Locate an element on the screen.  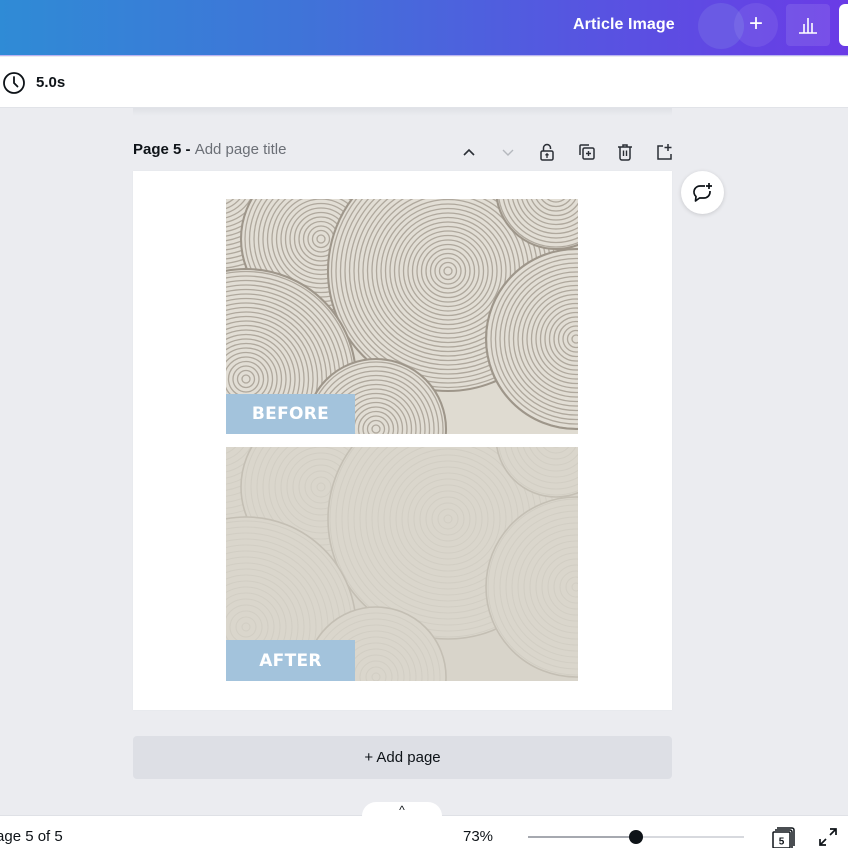
add-page-icon is located at coordinates (664, 152).